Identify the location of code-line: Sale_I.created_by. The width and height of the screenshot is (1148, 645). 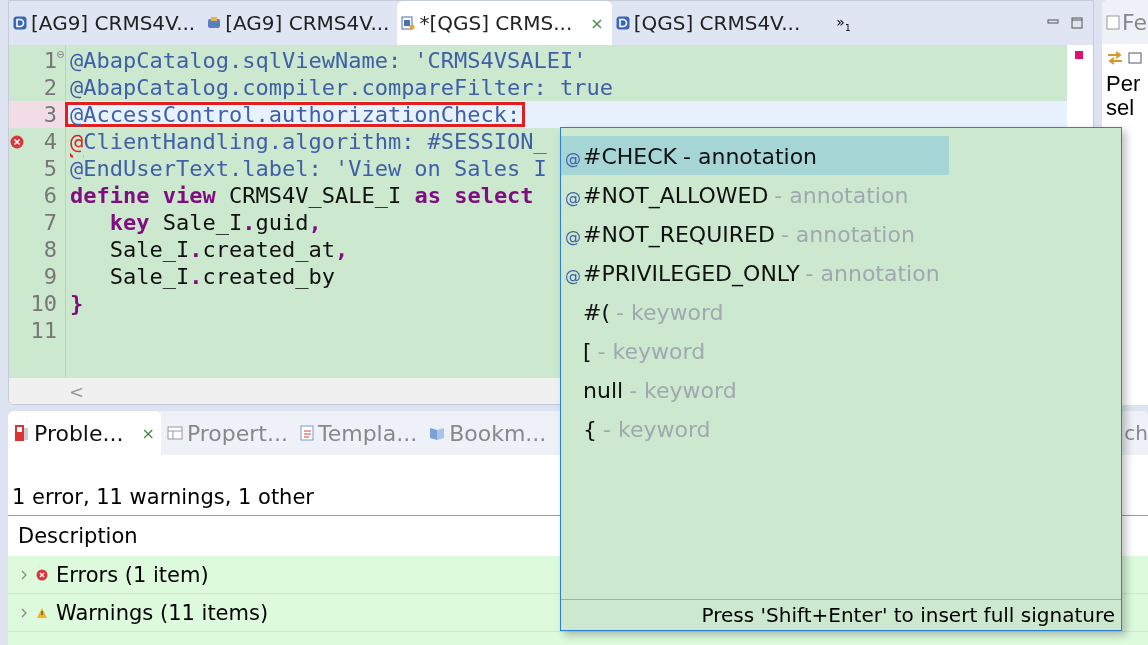
(221, 276).